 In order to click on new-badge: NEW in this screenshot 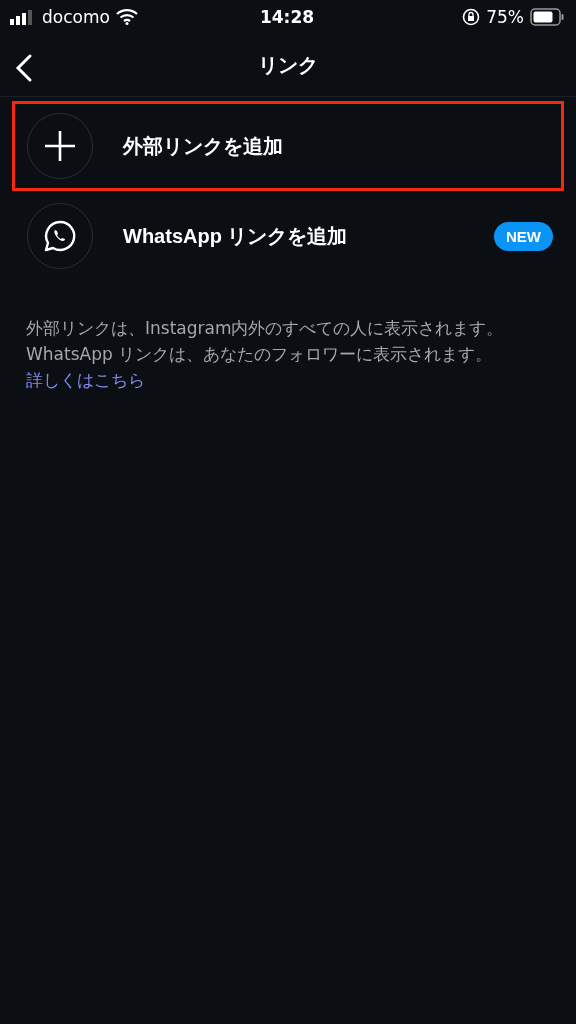, I will do `click(523, 236)`.